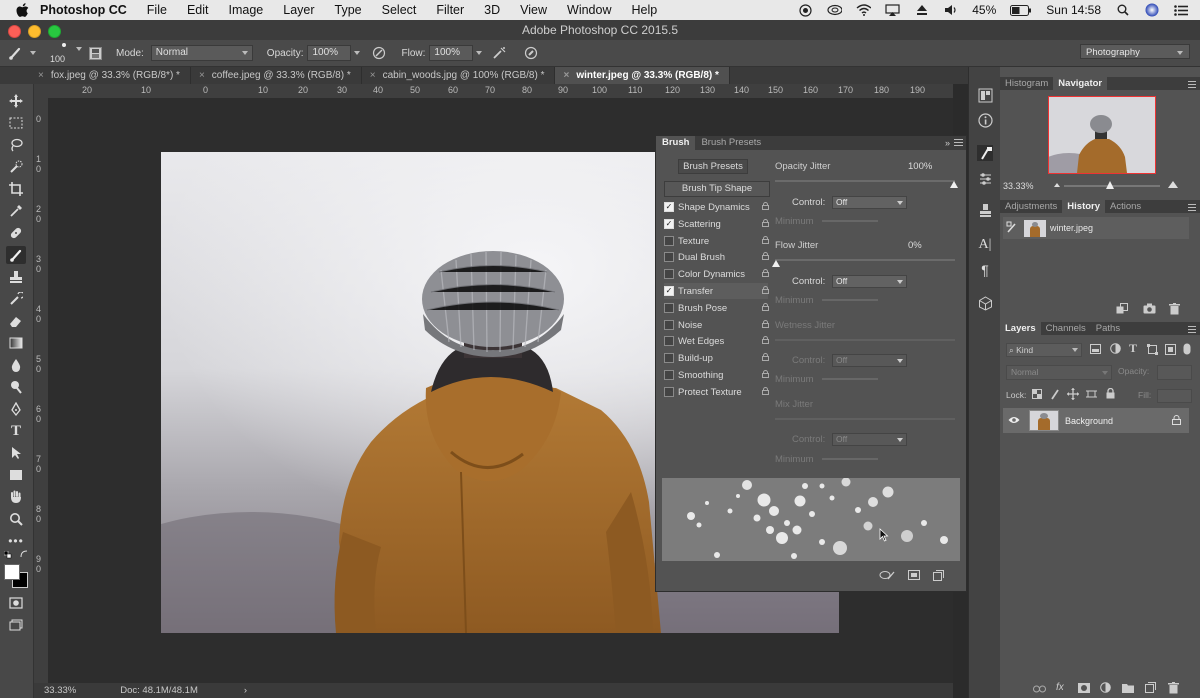  What do you see at coordinates (1095, 350) in the screenshot?
I see `filter-pixel-layers-icon` at bounding box center [1095, 350].